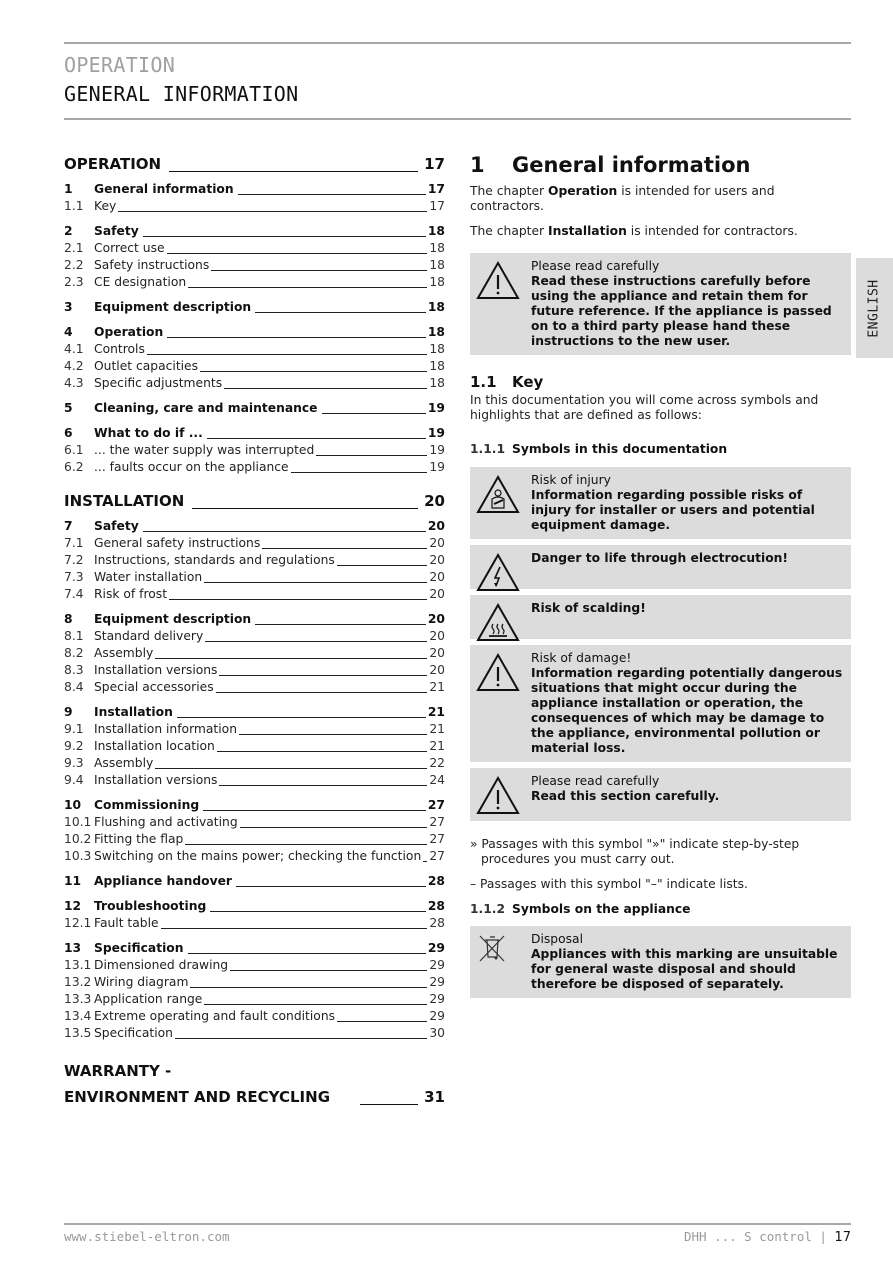  I want to click on toc-subentry: 13.2 Wiring diagram 29, so click(254, 982).